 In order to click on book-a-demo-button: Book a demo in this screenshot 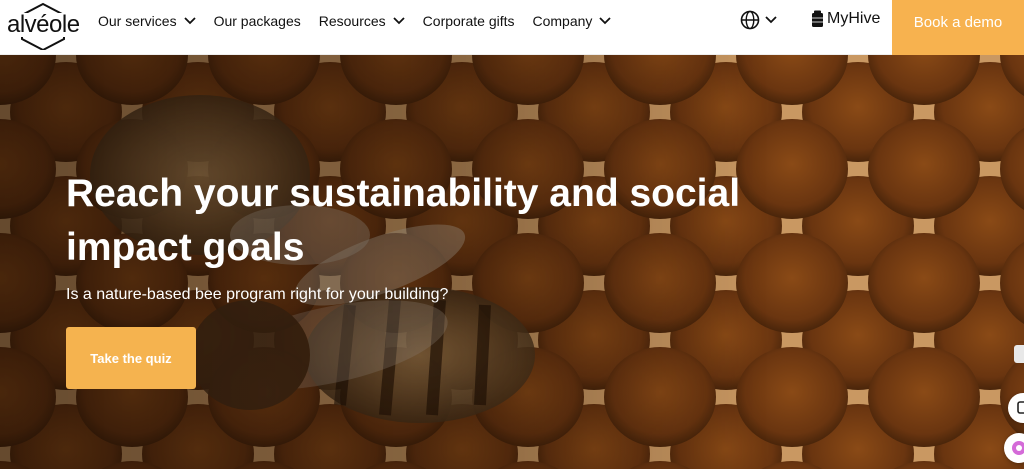, I will do `click(958, 27)`.